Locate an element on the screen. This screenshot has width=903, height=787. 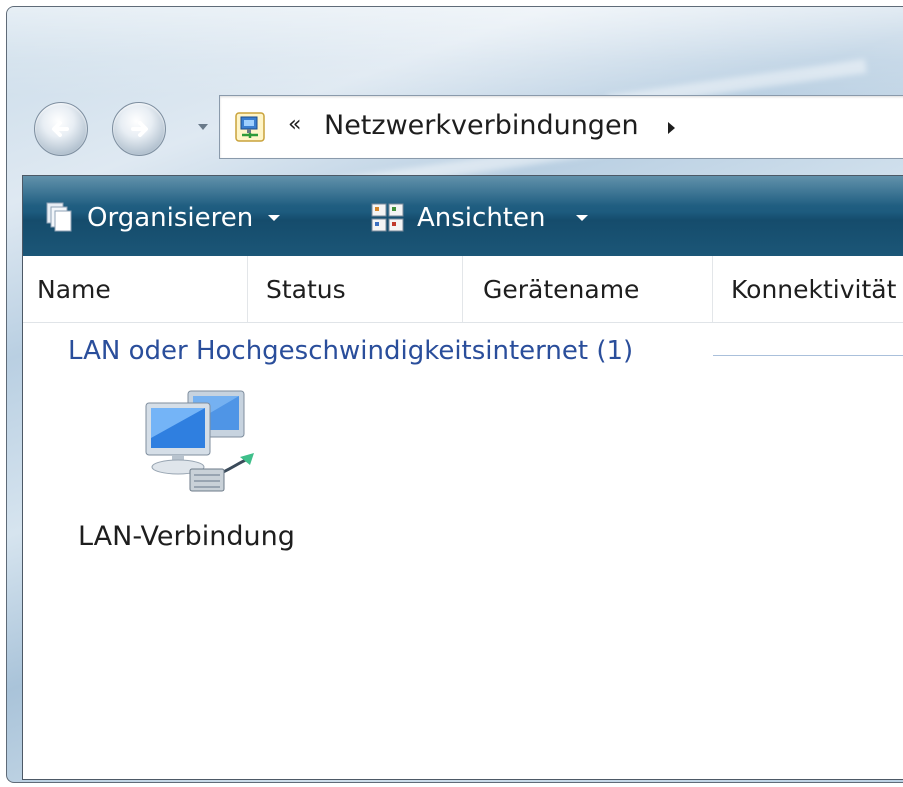
back-arrow-icon is located at coordinates (60, 129).